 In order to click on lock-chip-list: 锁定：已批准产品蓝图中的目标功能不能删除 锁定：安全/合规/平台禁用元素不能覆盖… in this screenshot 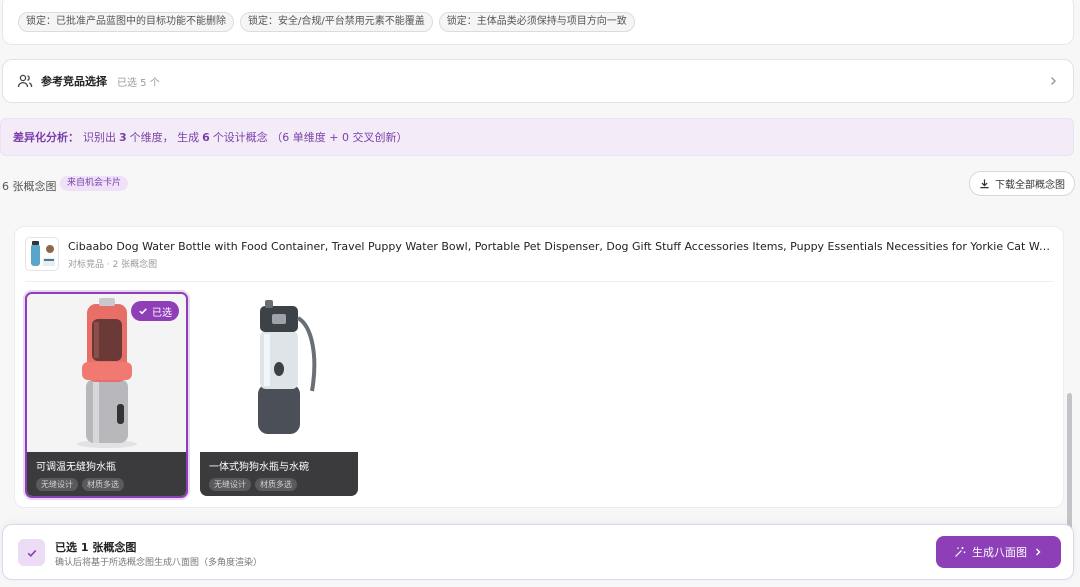, I will do `click(326, 22)`.